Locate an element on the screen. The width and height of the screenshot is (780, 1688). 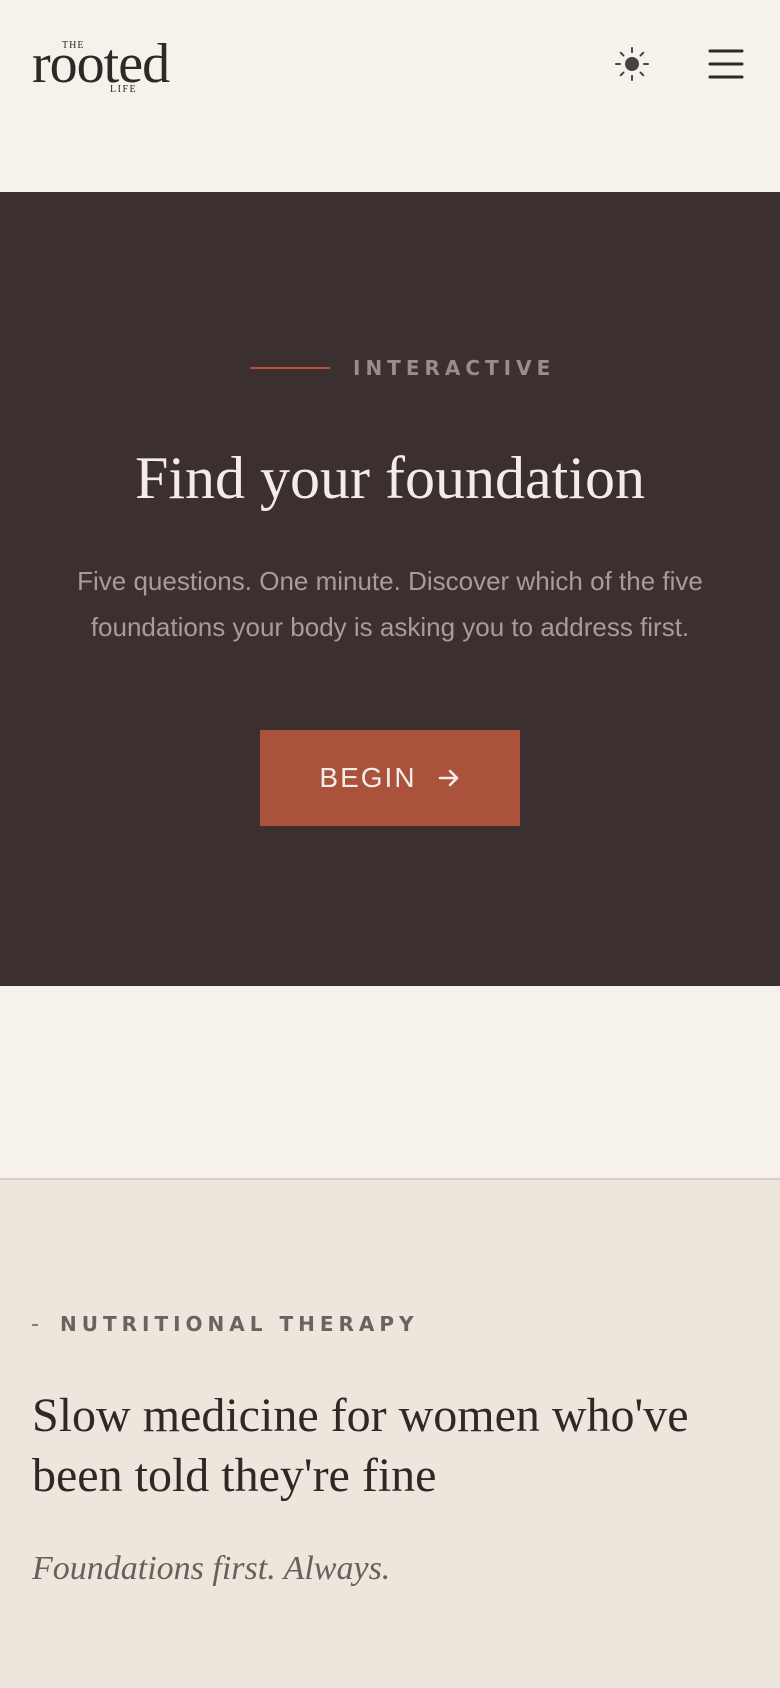
eyebrow-divider is located at coordinates (290, 368).